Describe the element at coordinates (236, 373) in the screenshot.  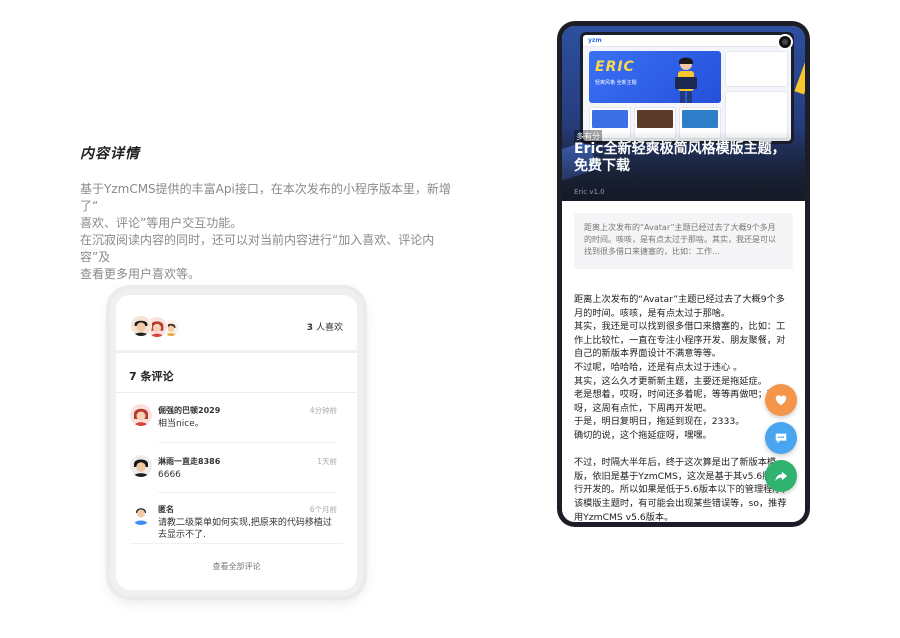
I see `comments-header: 7 条评论` at that location.